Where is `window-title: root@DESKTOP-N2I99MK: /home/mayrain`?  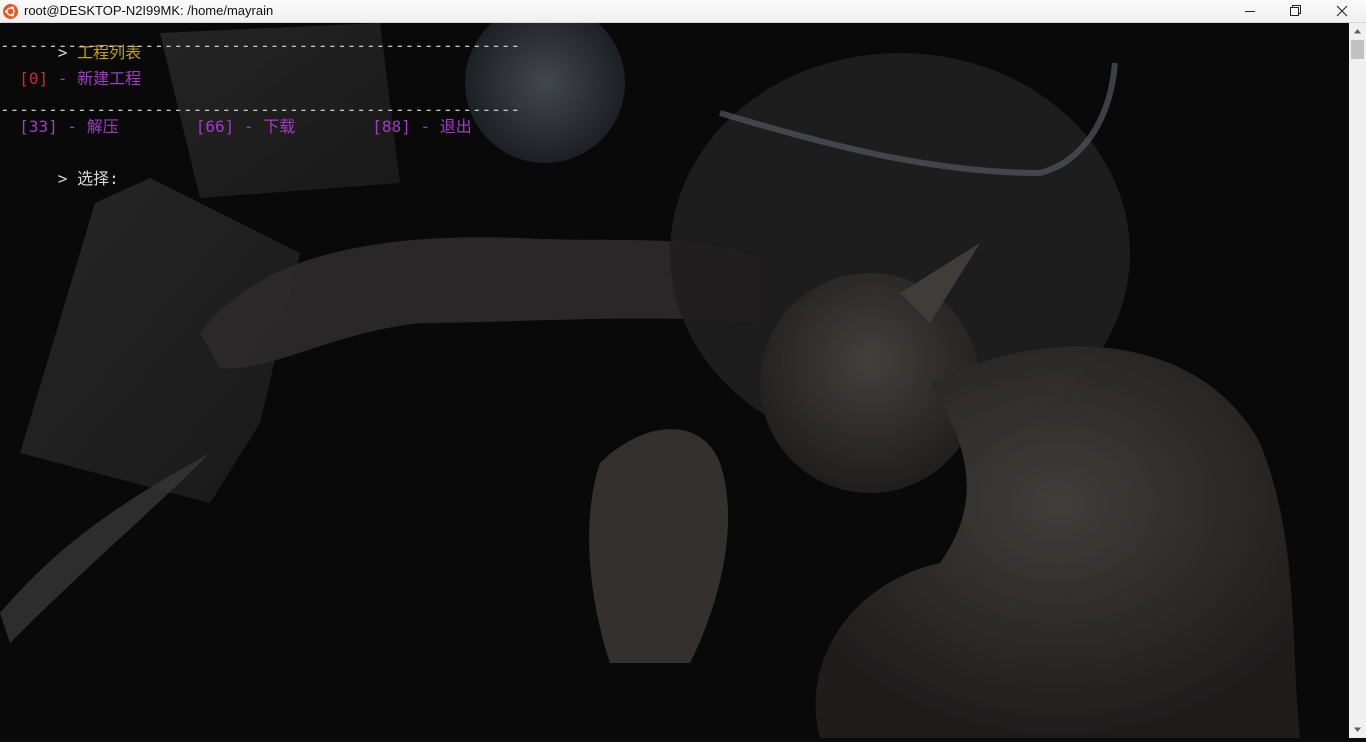 window-title: root@DESKTOP-N2I99MK: /home/mayrain is located at coordinates (149, 10).